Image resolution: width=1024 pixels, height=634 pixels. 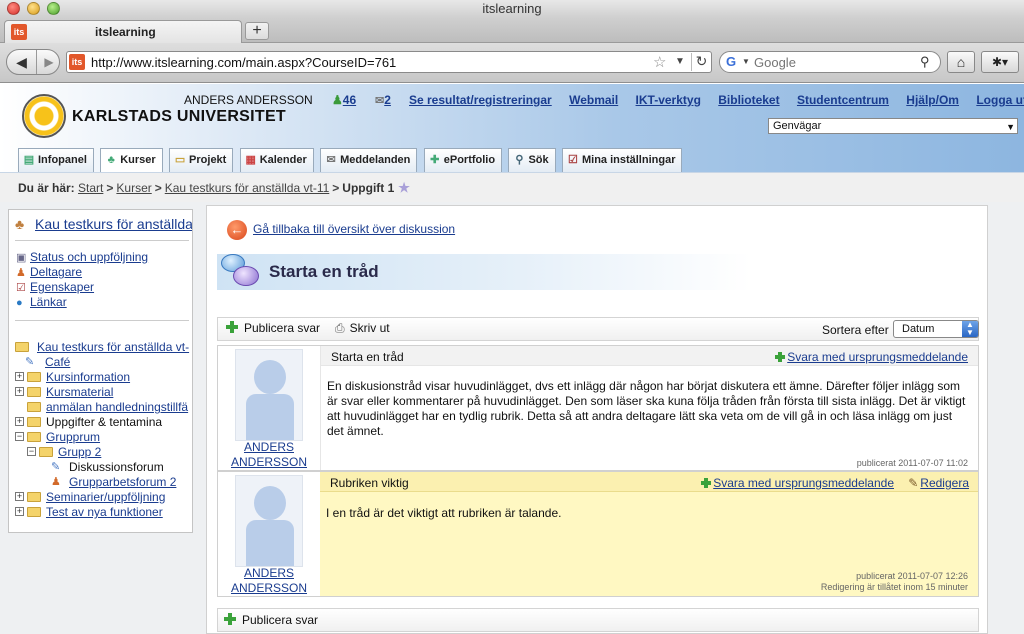 I want to click on tree-item: − Grupp 2, so click(x=103, y=452).